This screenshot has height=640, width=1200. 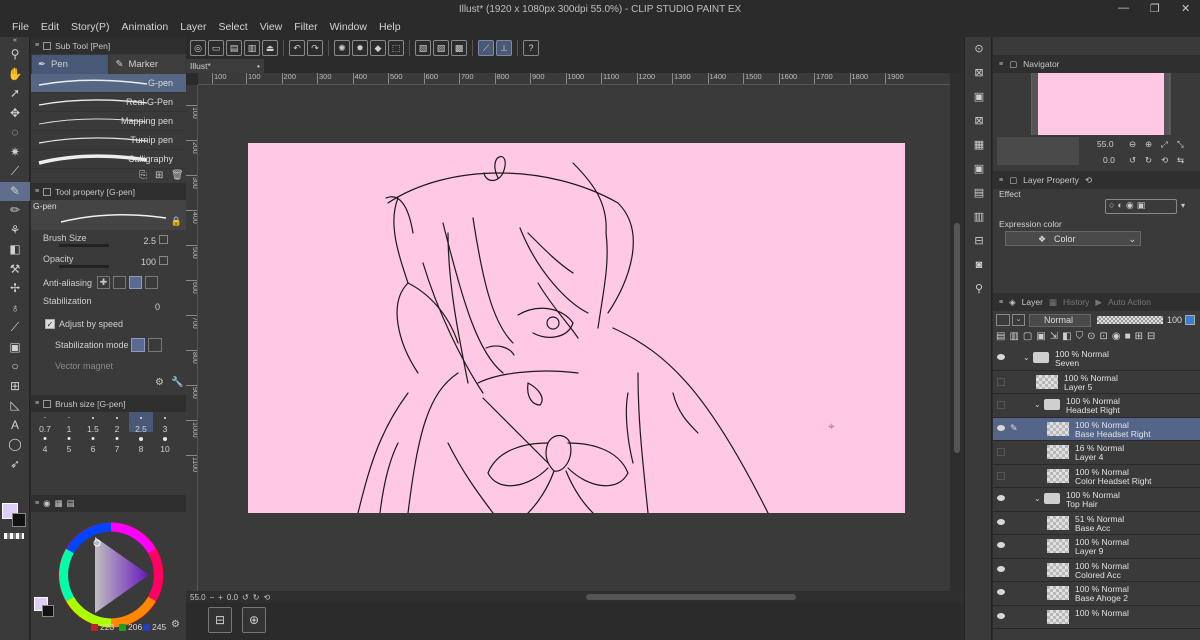 What do you see at coordinates (20, 27) in the screenshot?
I see `menu-file: File` at bounding box center [20, 27].